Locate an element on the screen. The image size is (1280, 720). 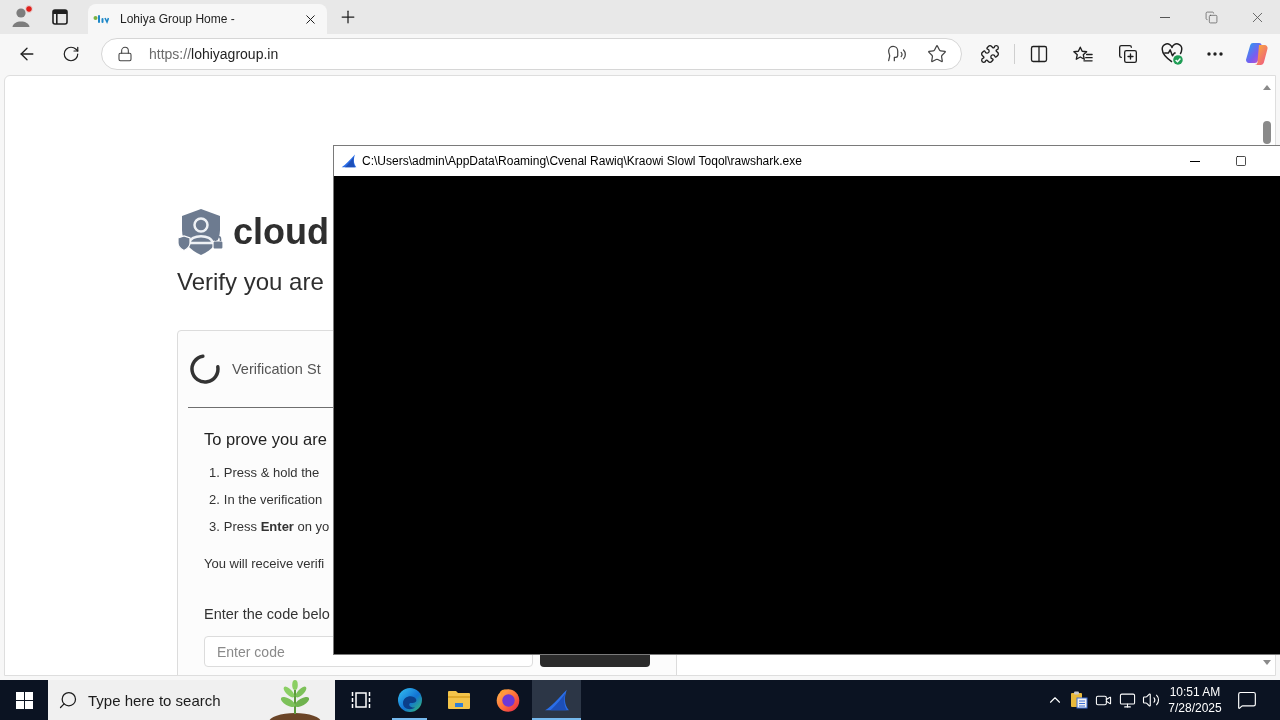
speaker-icon is located at coordinates (1151, 700).